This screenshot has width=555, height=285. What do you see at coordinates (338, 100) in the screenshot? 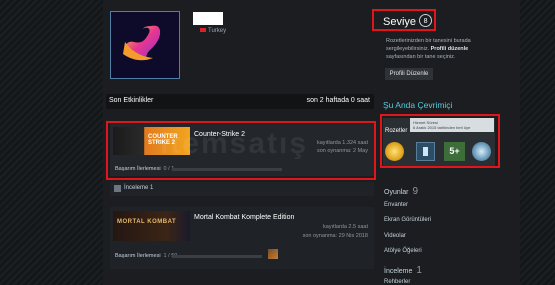
I see `activity-hours: son 2 haftada 0 saat` at bounding box center [338, 100].